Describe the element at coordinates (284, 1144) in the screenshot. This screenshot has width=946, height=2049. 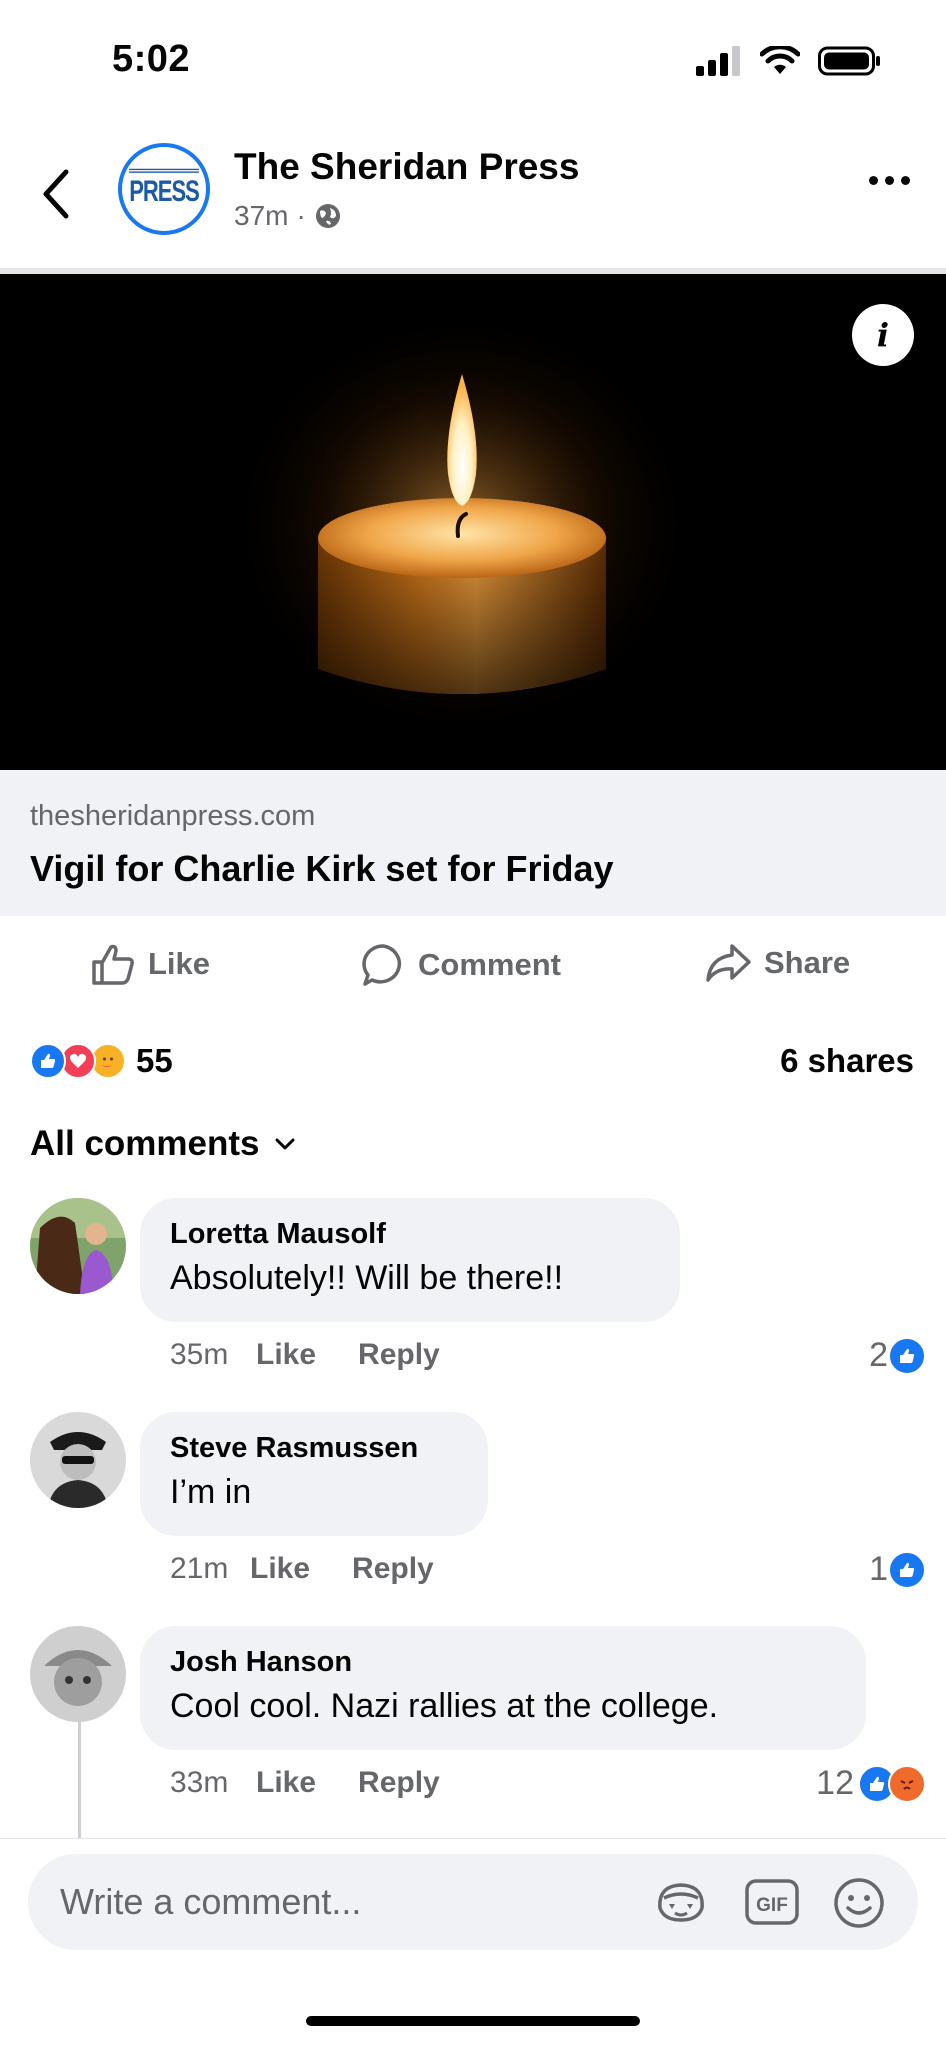
I see `chevron-down-icon` at that location.